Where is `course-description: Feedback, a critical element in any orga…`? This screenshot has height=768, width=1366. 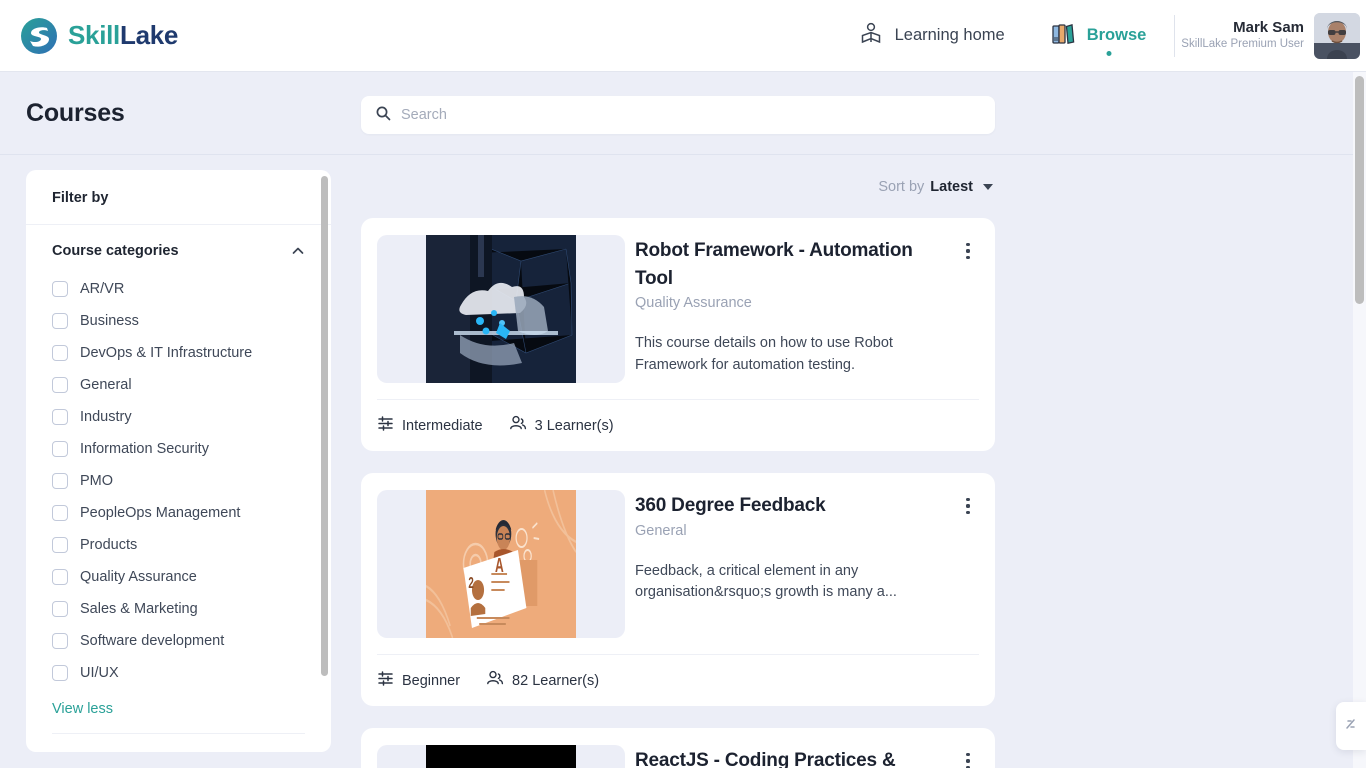 course-description: Feedback, a critical element in any orga… is located at coordinates (766, 581).